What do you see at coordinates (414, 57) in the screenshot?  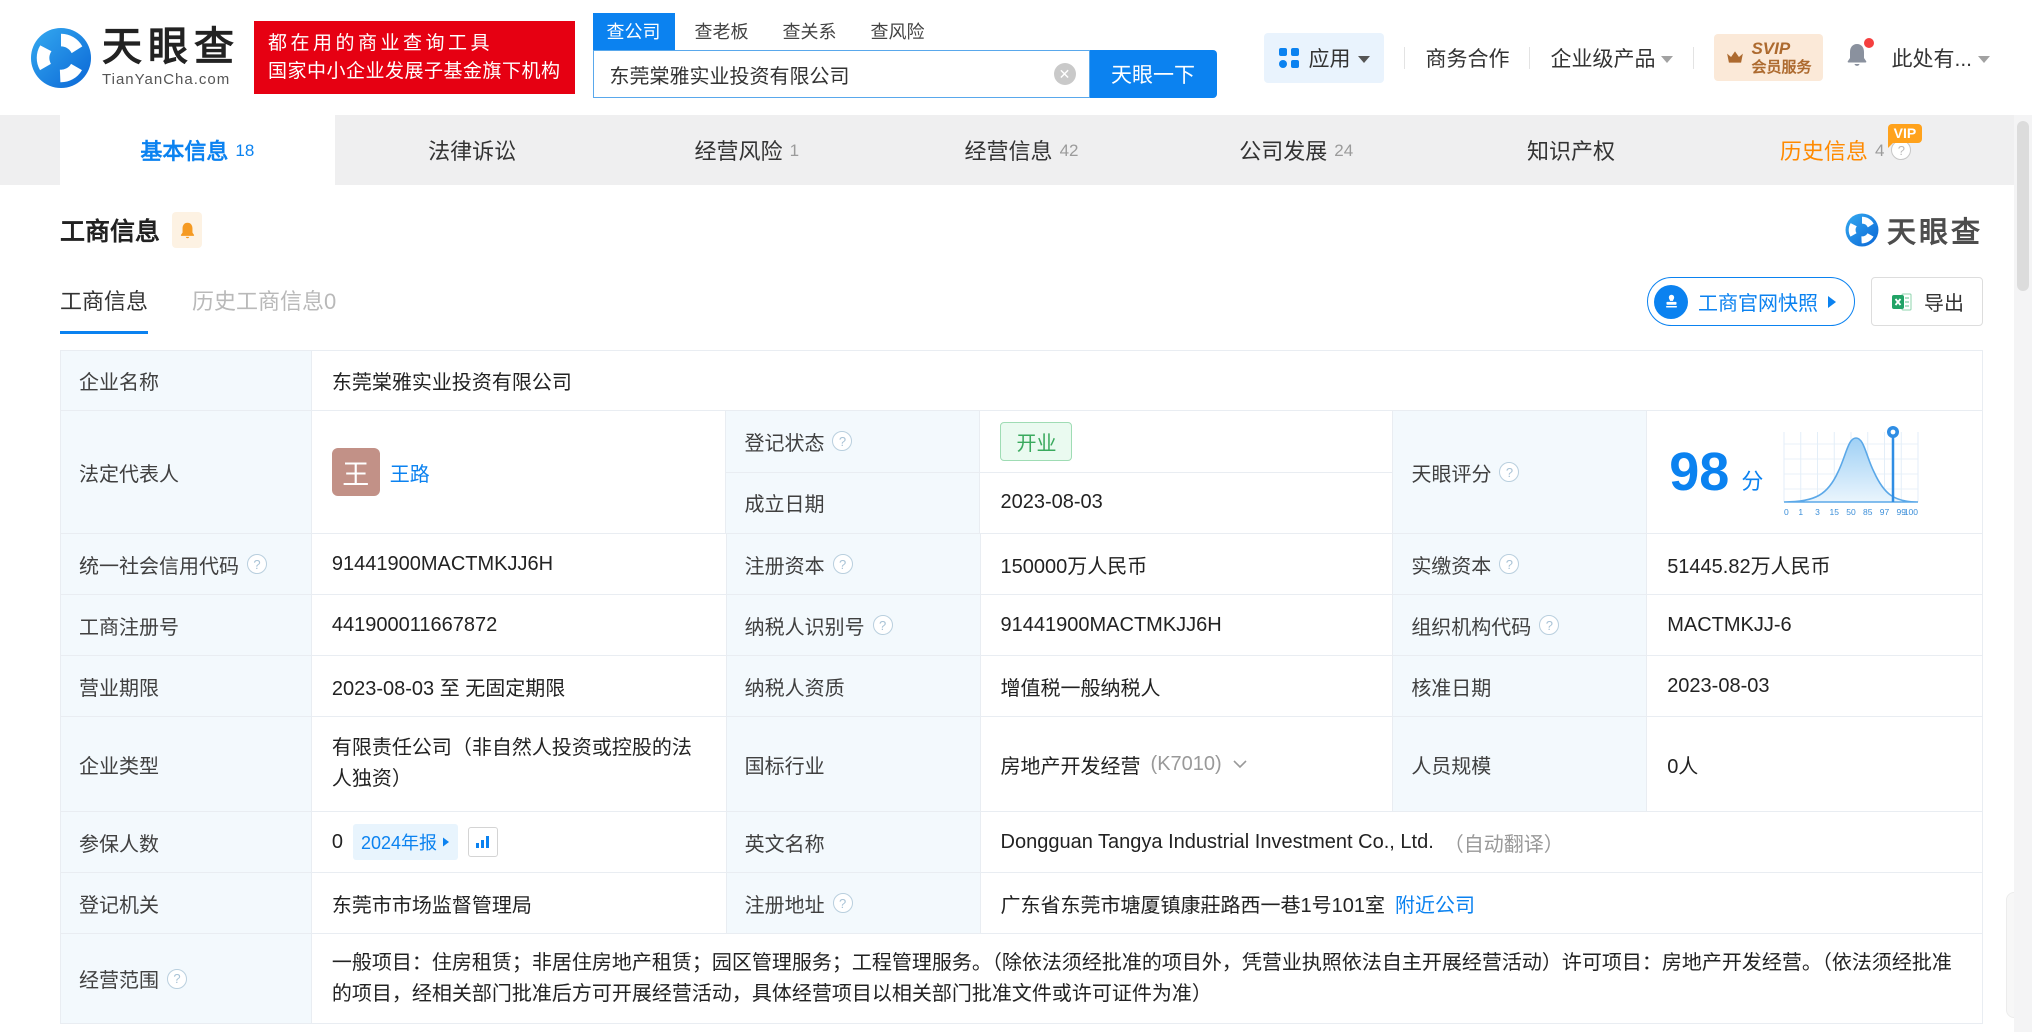 I see `slogan-banner: 都在用的商业查询工具 国家中小企业发展子基金旗下机构` at bounding box center [414, 57].